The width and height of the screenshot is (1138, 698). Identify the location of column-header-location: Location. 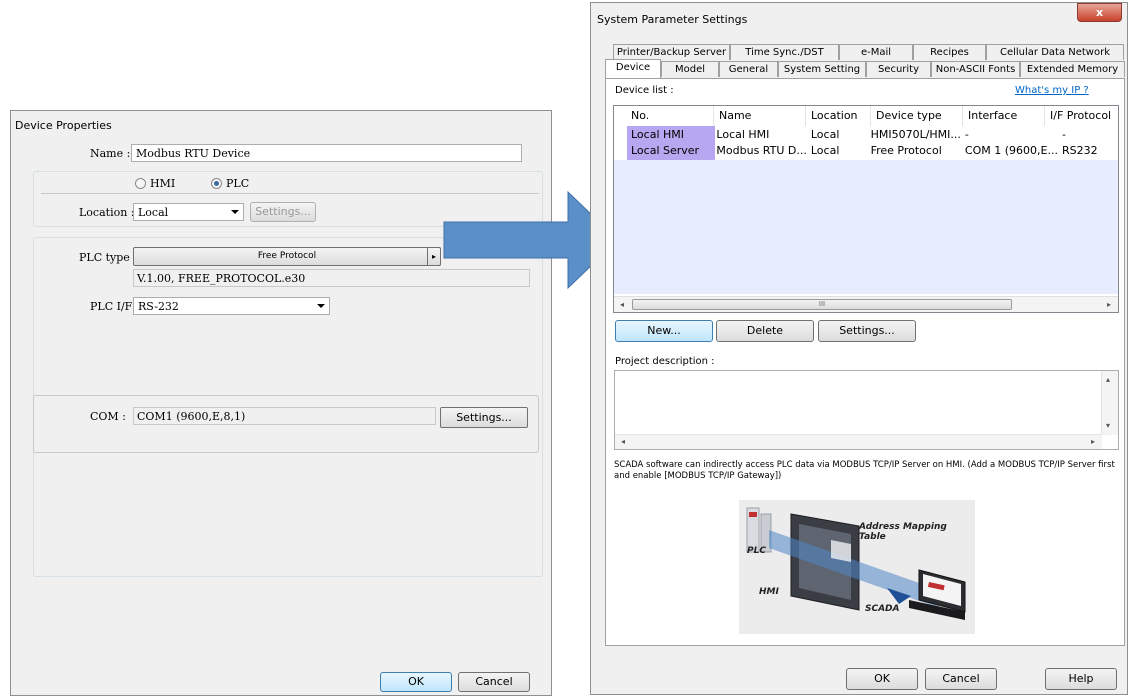
(838, 116).